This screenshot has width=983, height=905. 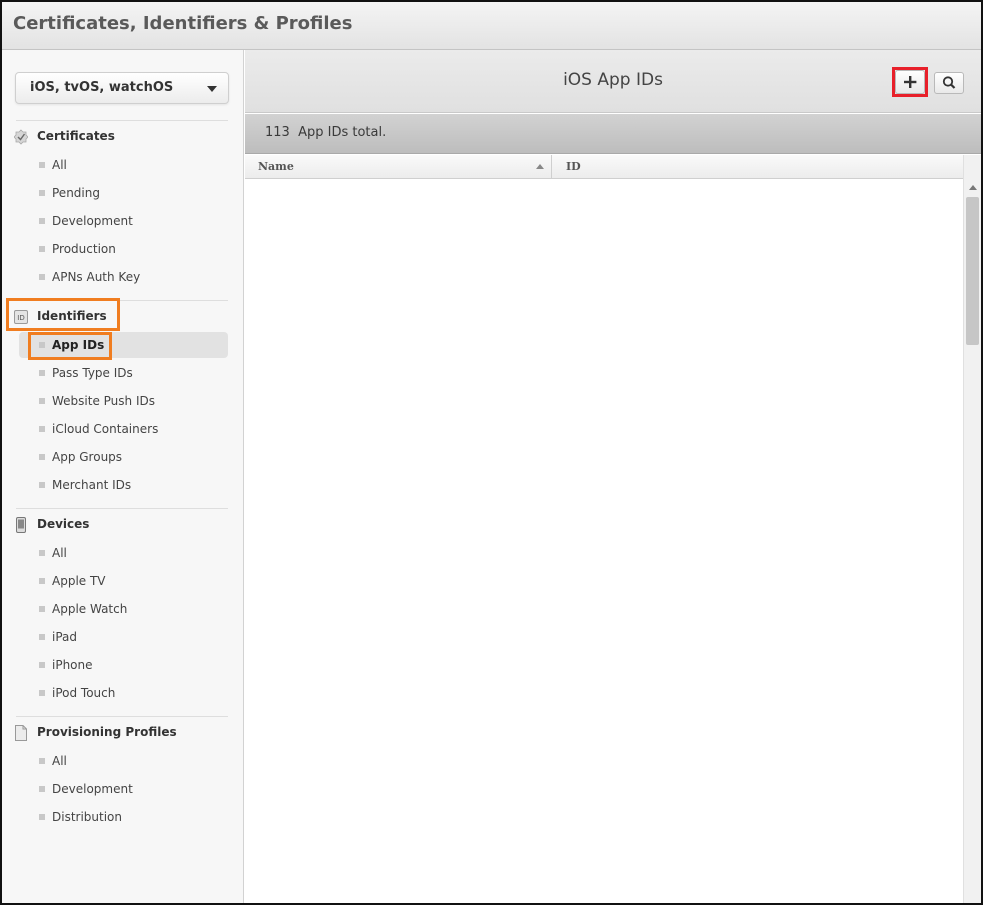 What do you see at coordinates (540, 166) in the screenshot?
I see `sort-ascending-icon` at bounding box center [540, 166].